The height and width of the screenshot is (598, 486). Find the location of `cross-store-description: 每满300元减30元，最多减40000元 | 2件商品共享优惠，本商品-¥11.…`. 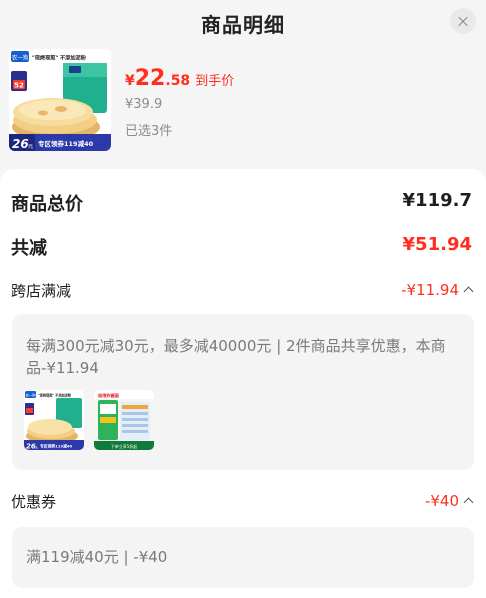

cross-store-description: 每满300元减30元，最多减40000元 | 2件商品共享优惠，本商品-¥11.… is located at coordinates (236, 357).